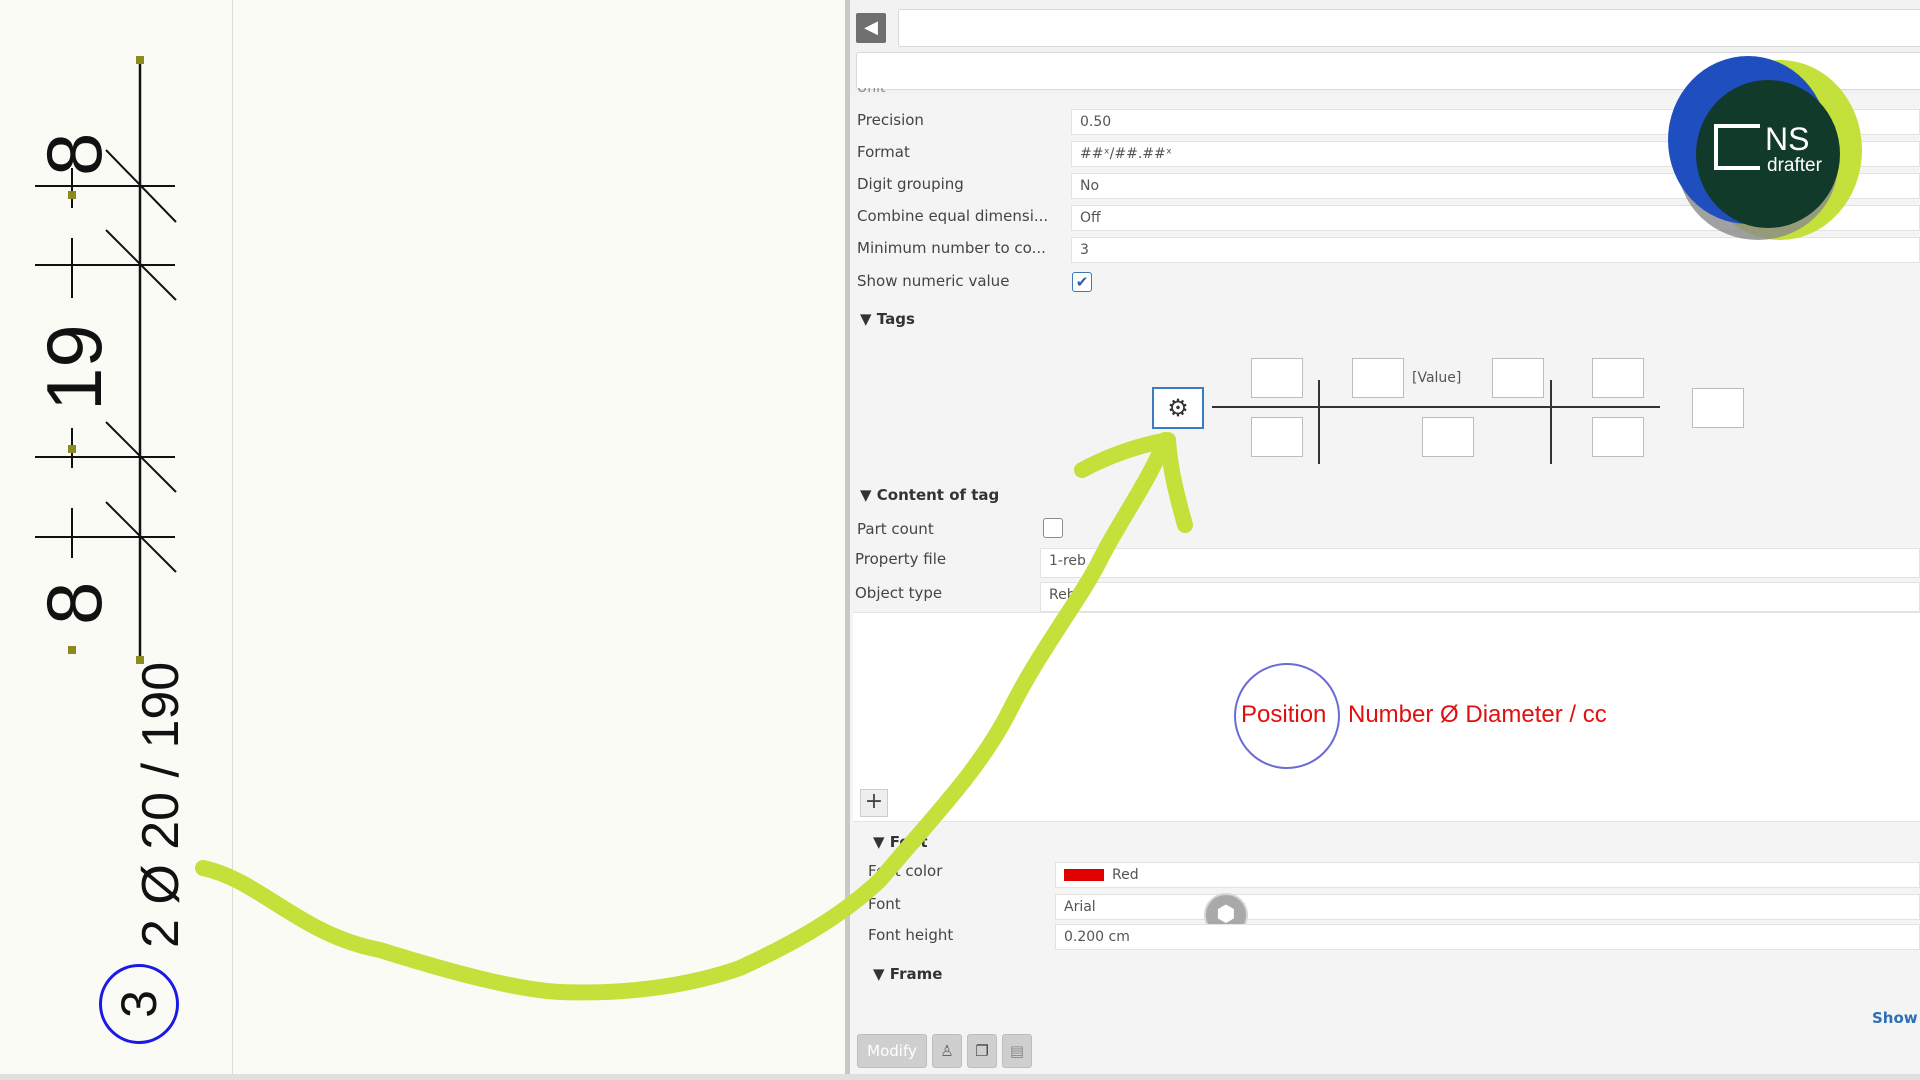  I want to click on preview-tag-text: Number Ø Diameter / cc, so click(1477, 714).